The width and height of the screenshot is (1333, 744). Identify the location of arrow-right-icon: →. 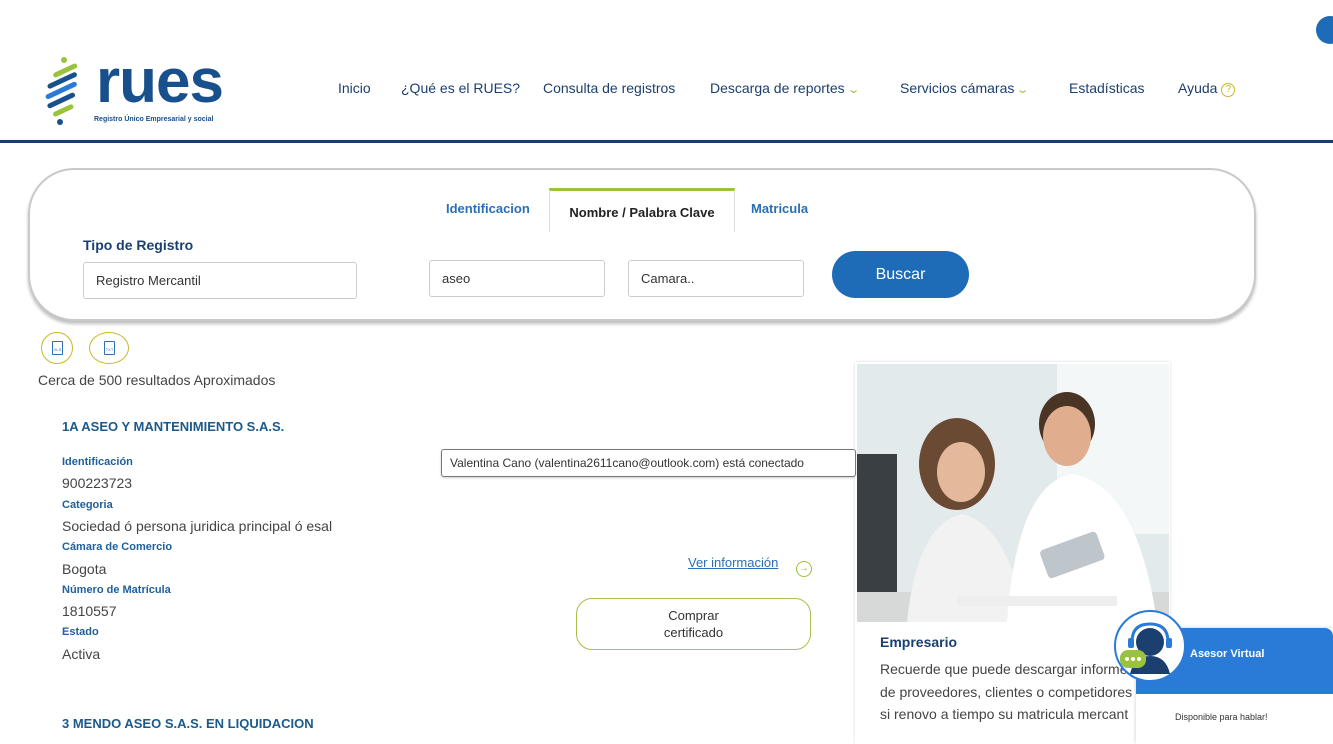
(804, 569).